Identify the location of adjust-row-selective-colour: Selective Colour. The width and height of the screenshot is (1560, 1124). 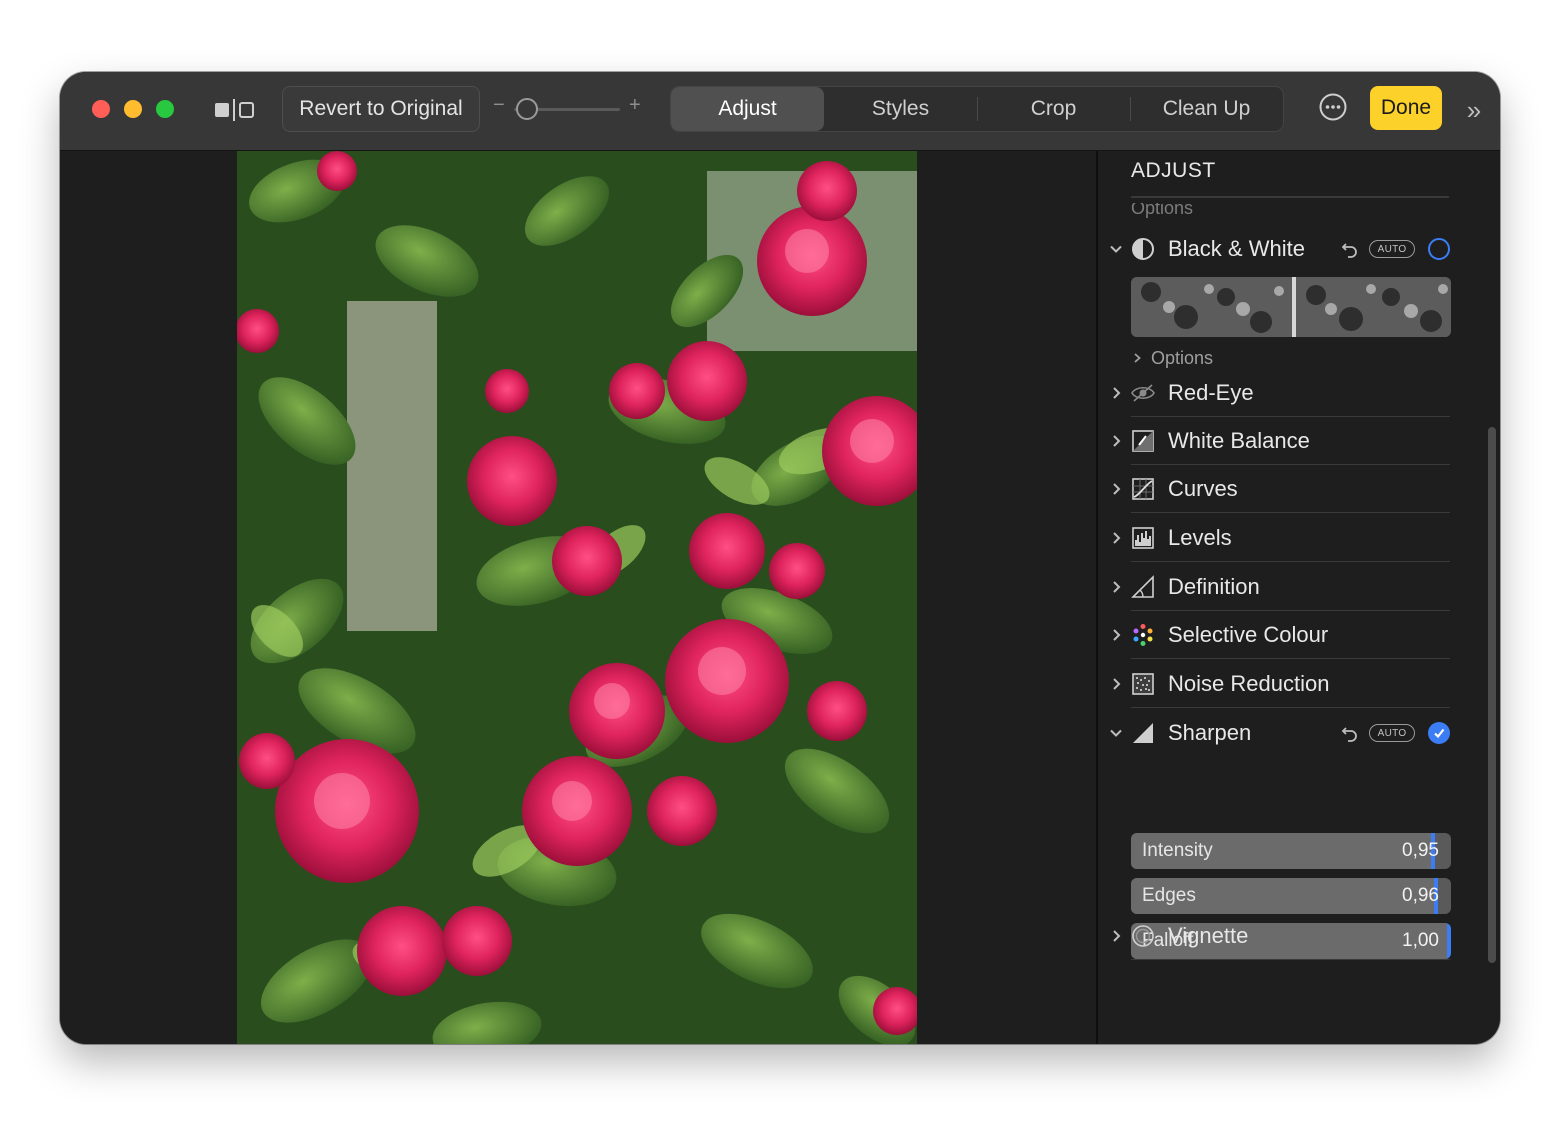
(1299, 635).